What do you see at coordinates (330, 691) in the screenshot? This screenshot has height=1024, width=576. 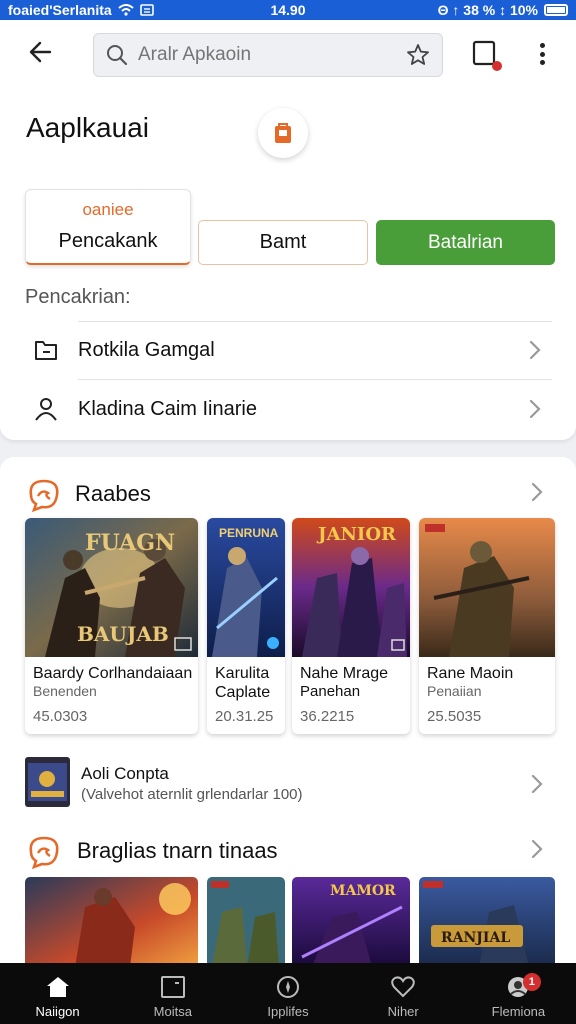 I see `game-subtitle: Panehan` at bounding box center [330, 691].